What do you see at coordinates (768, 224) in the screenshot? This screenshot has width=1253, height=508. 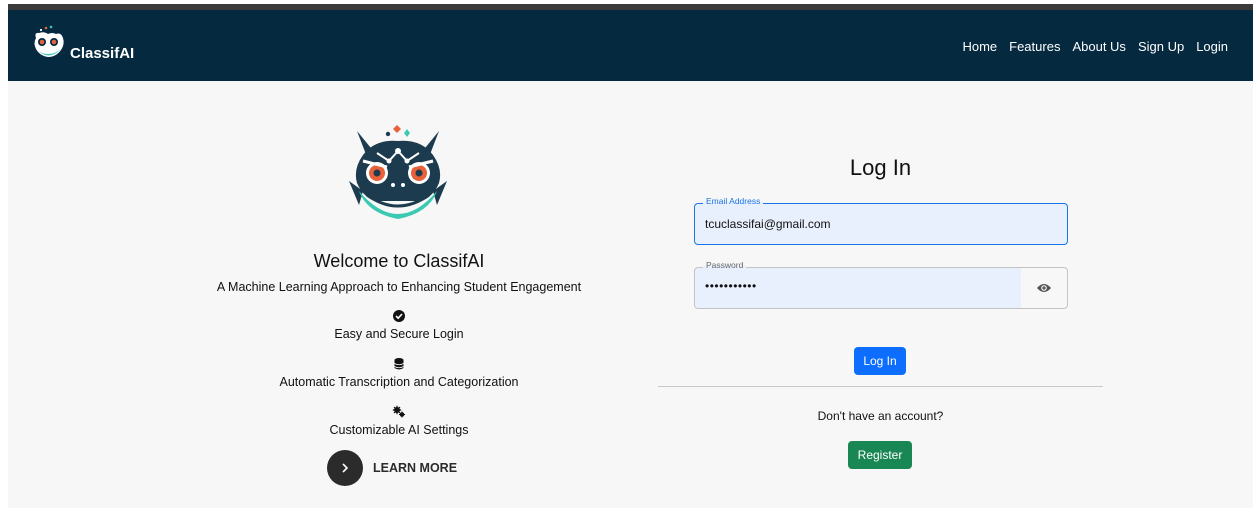 I see `email-value: tcuclassifai@gmail.com` at bounding box center [768, 224].